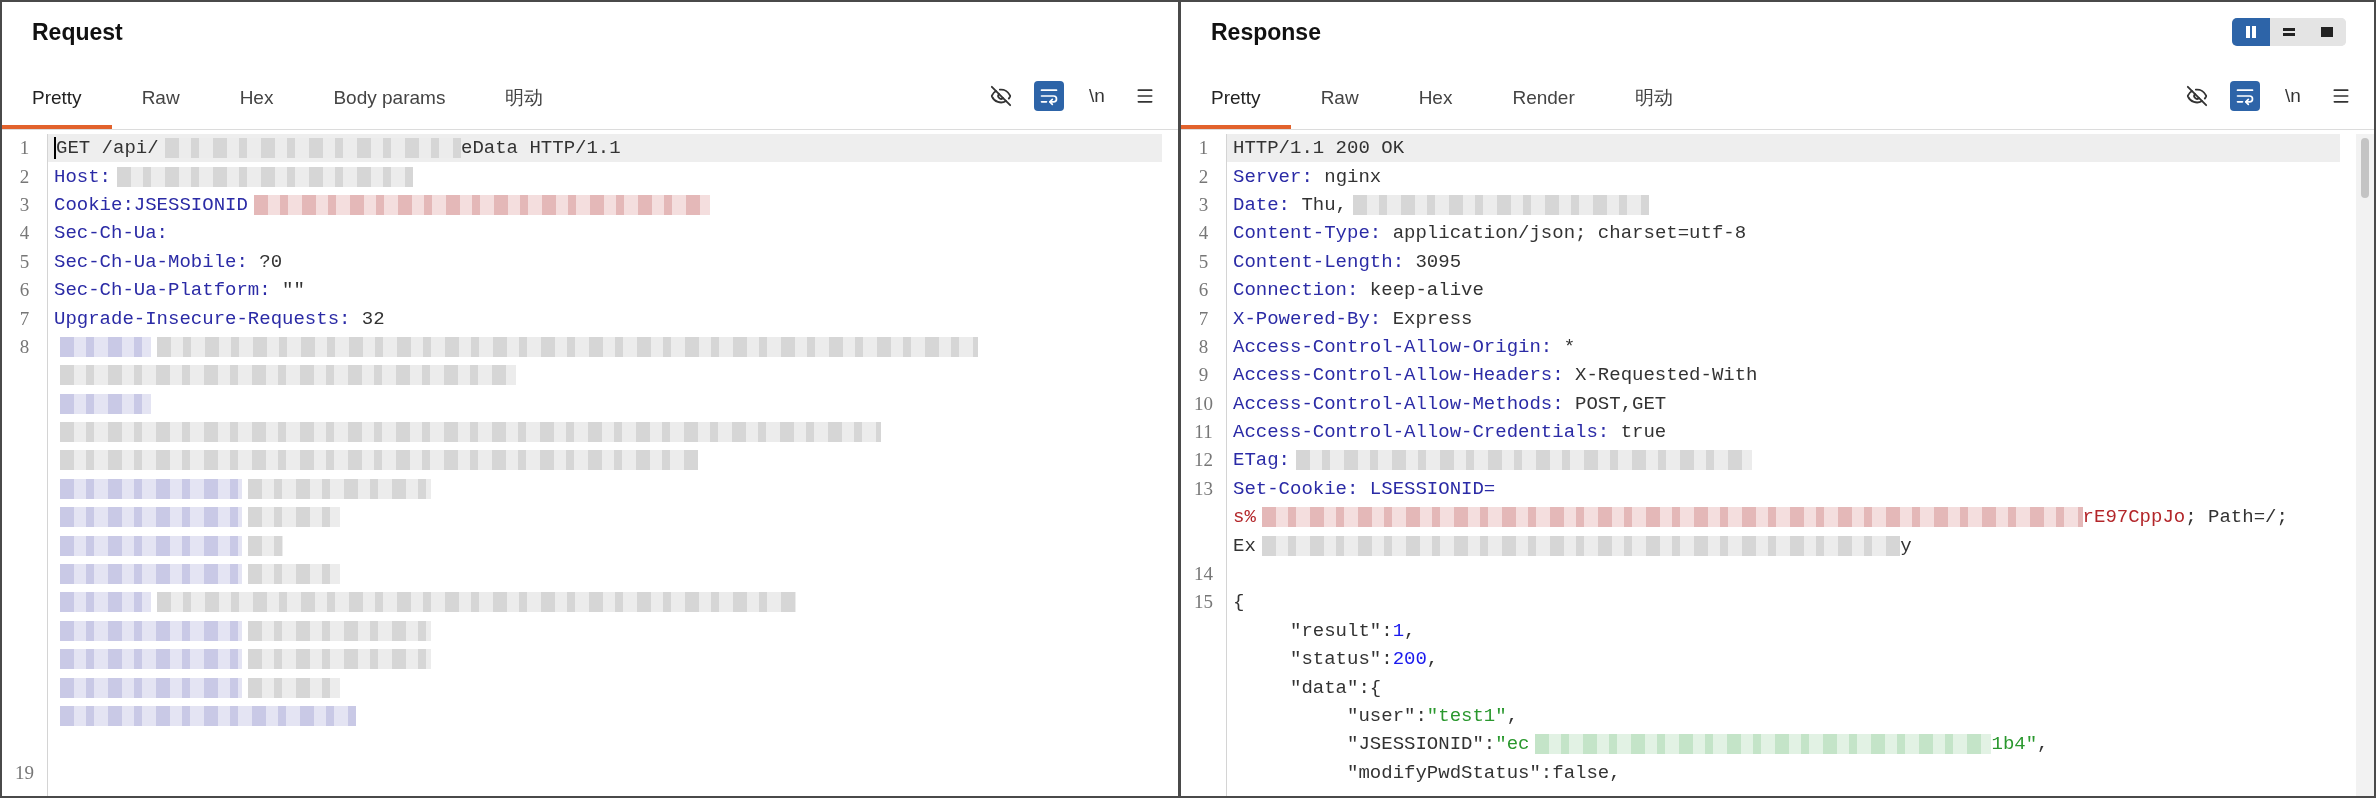 The height and width of the screenshot is (798, 2376). I want to click on line-number: 14, so click(1203, 574).